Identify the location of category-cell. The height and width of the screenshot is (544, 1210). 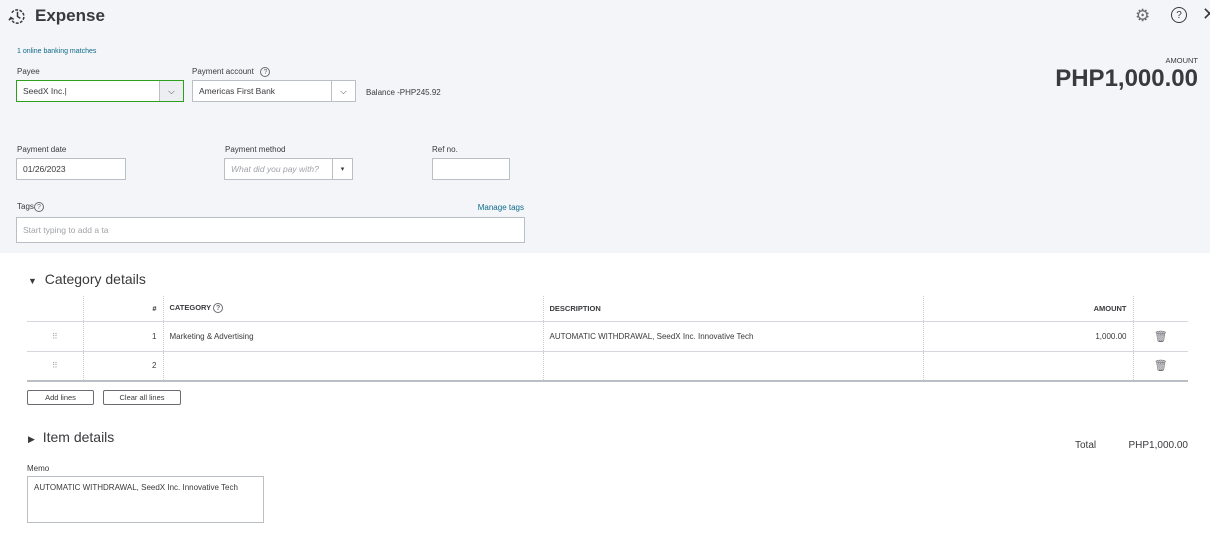
(352, 366).